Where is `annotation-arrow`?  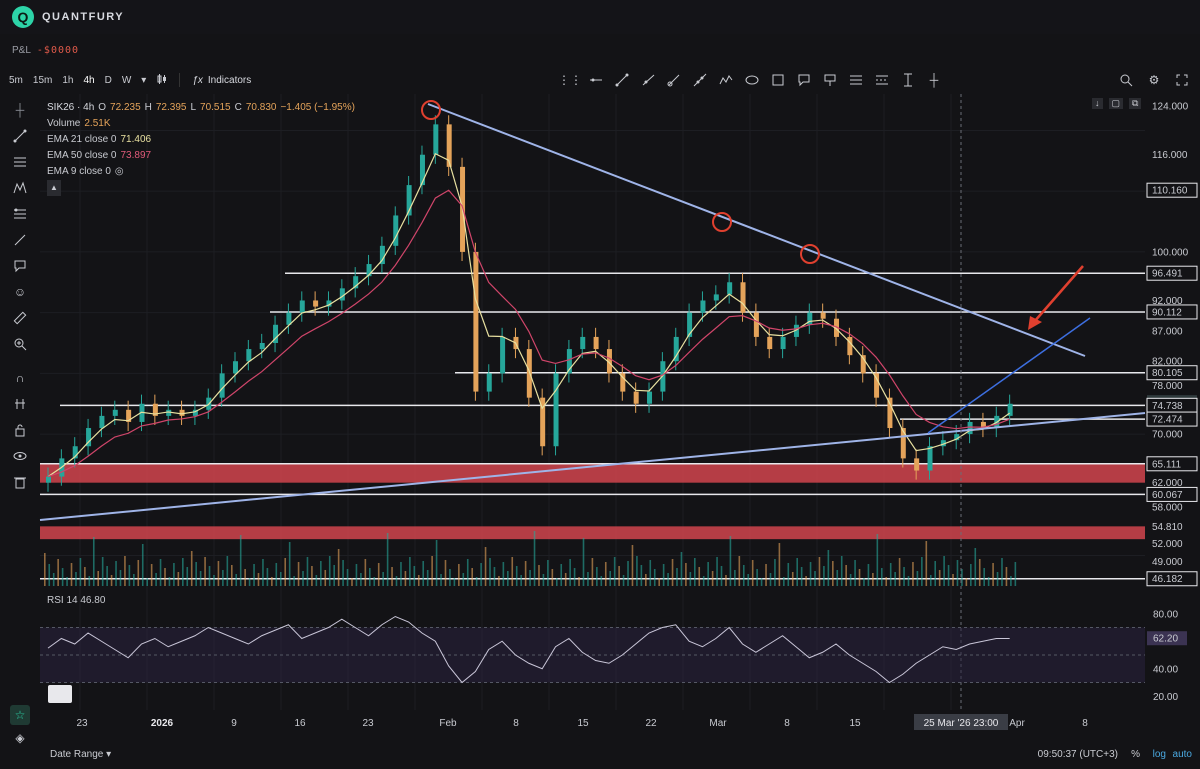 annotation-arrow is located at coordinates (1058, 294).